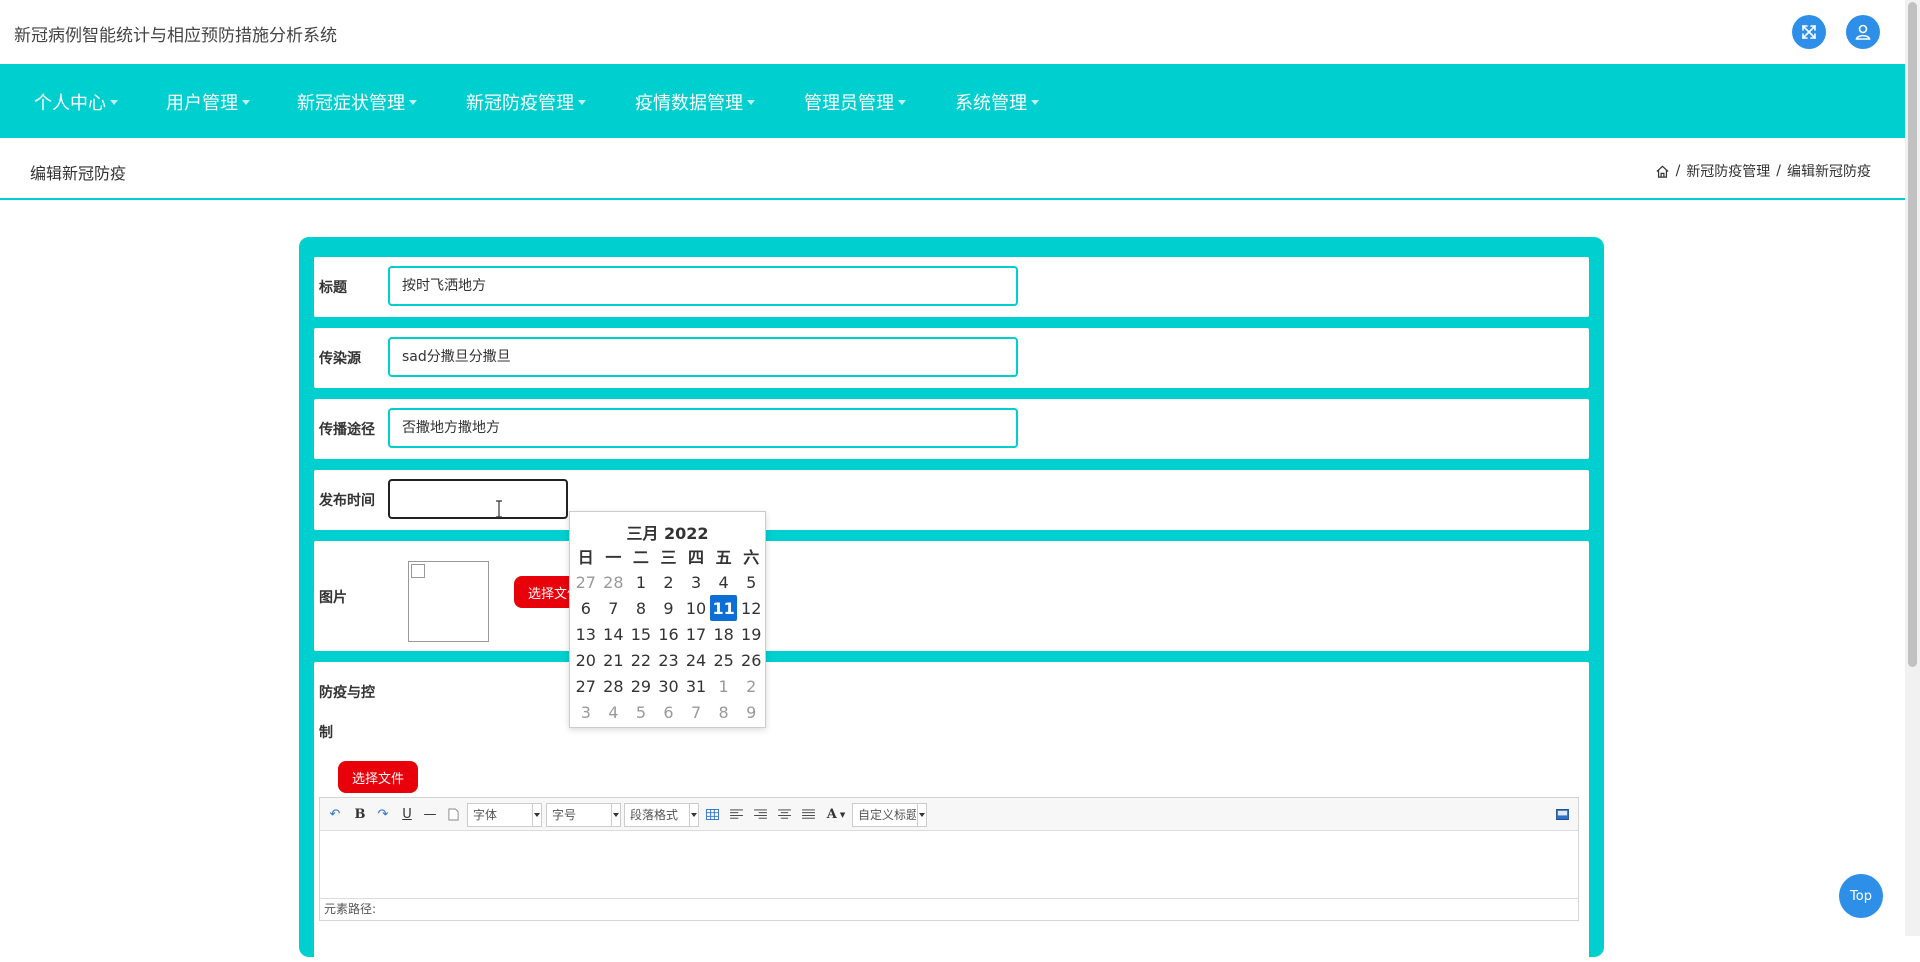  Describe the element at coordinates (1863, 32) in the screenshot. I see `user-menu-button` at that location.